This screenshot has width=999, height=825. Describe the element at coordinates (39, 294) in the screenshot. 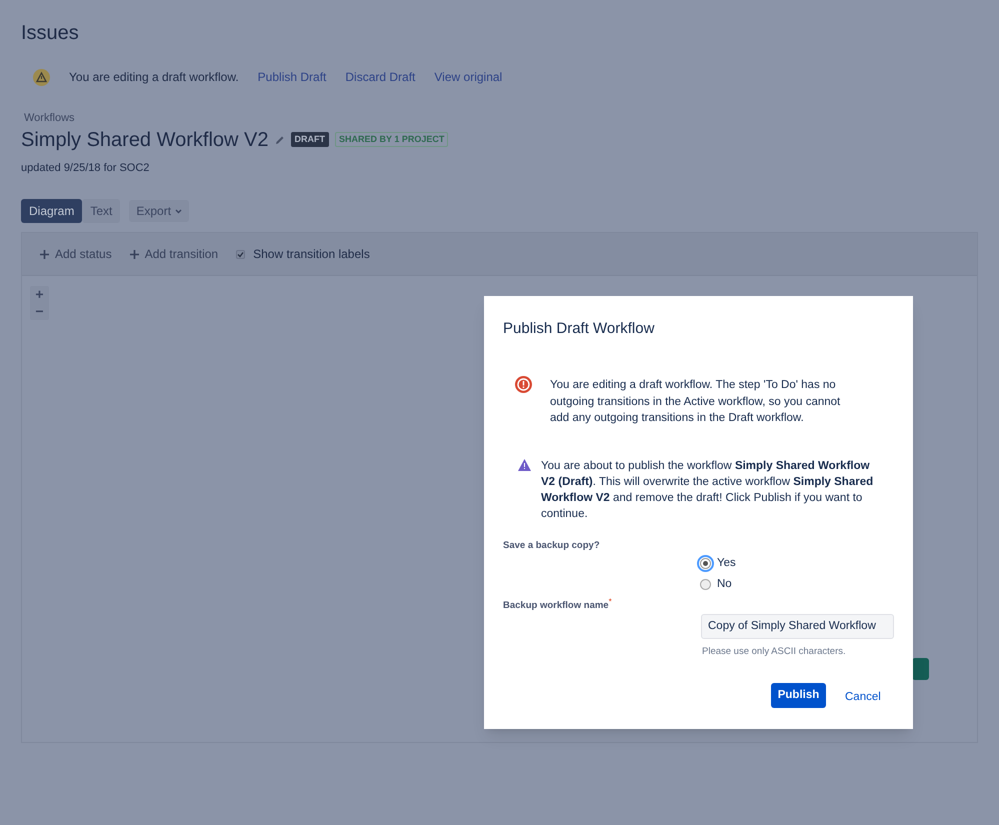

I see `zoom-in-button: +` at that location.